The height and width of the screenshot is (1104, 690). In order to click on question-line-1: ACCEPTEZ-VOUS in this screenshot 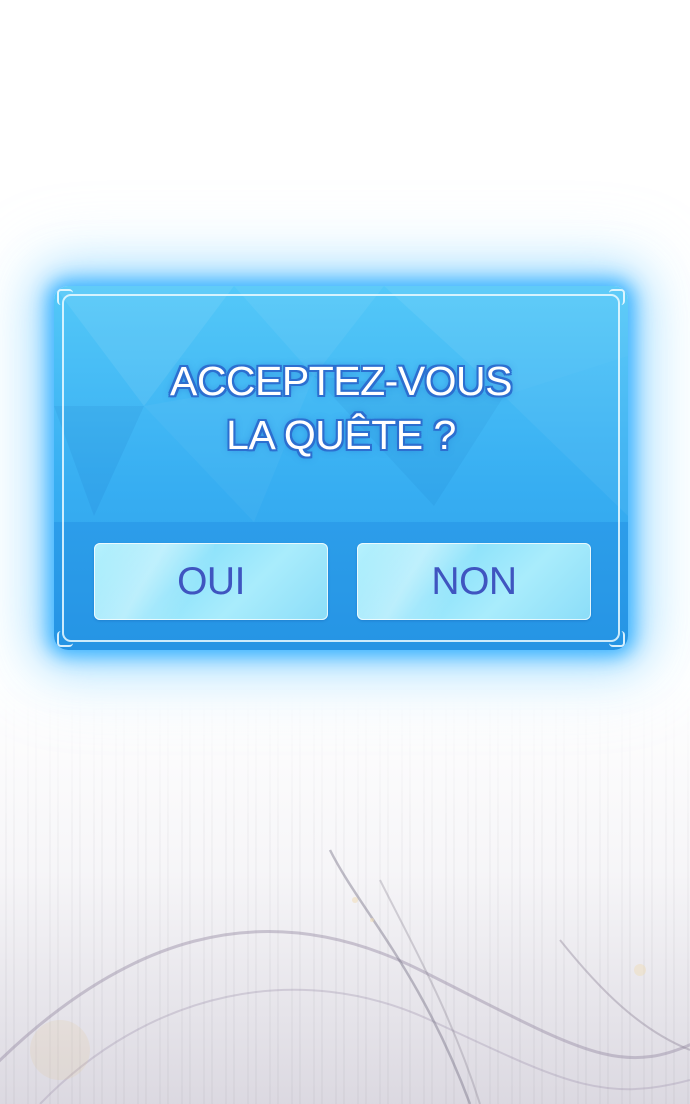, I will do `click(341, 381)`.